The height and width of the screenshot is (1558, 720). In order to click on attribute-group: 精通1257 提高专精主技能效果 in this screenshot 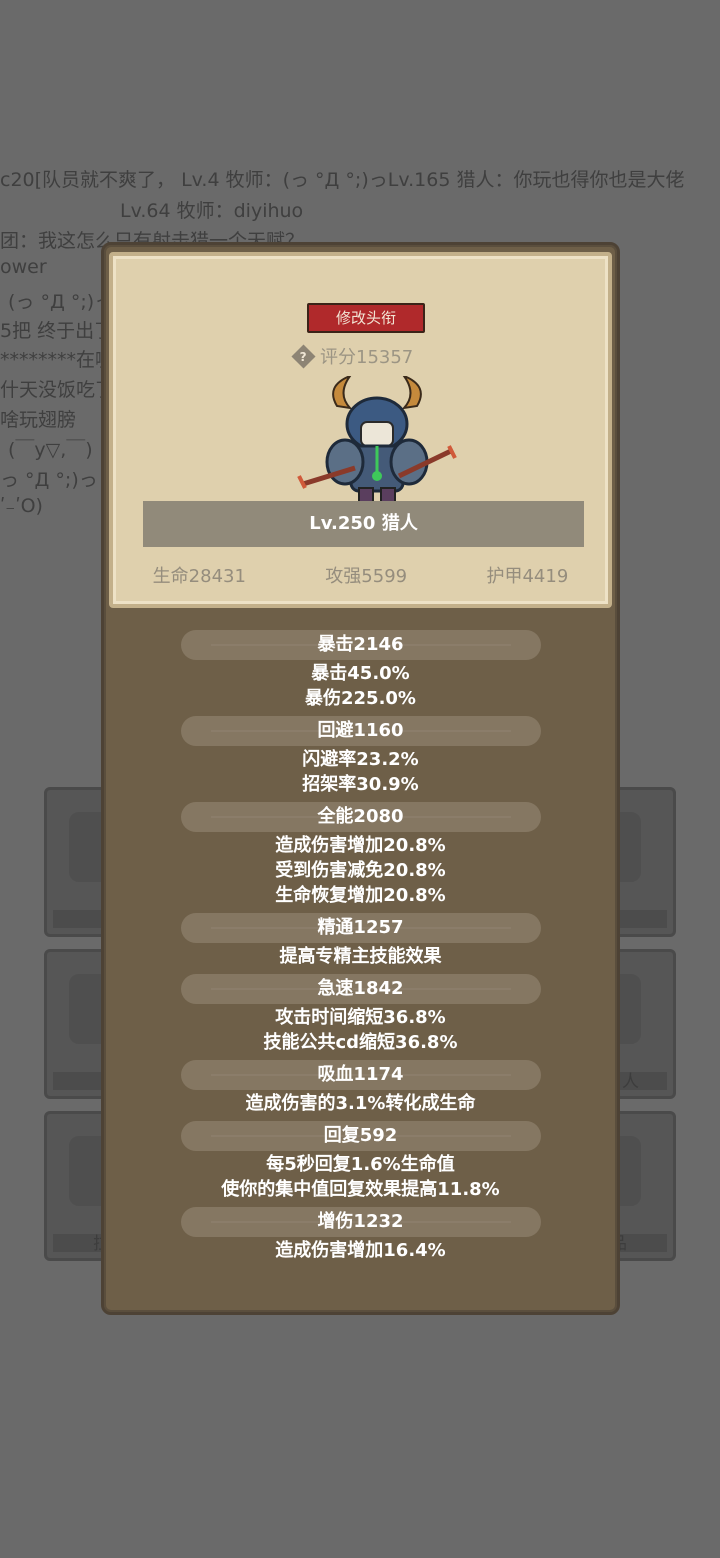, I will do `click(360, 938)`.